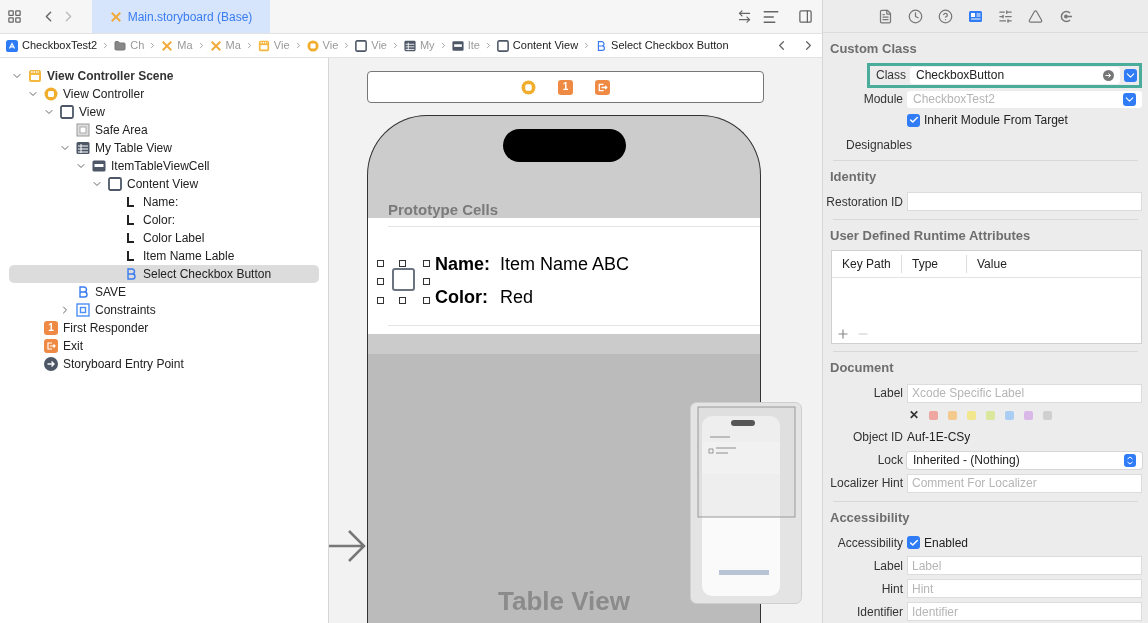 The width and height of the screenshot is (1148, 623). What do you see at coordinates (843, 334) in the screenshot?
I see `add-icon` at bounding box center [843, 334].